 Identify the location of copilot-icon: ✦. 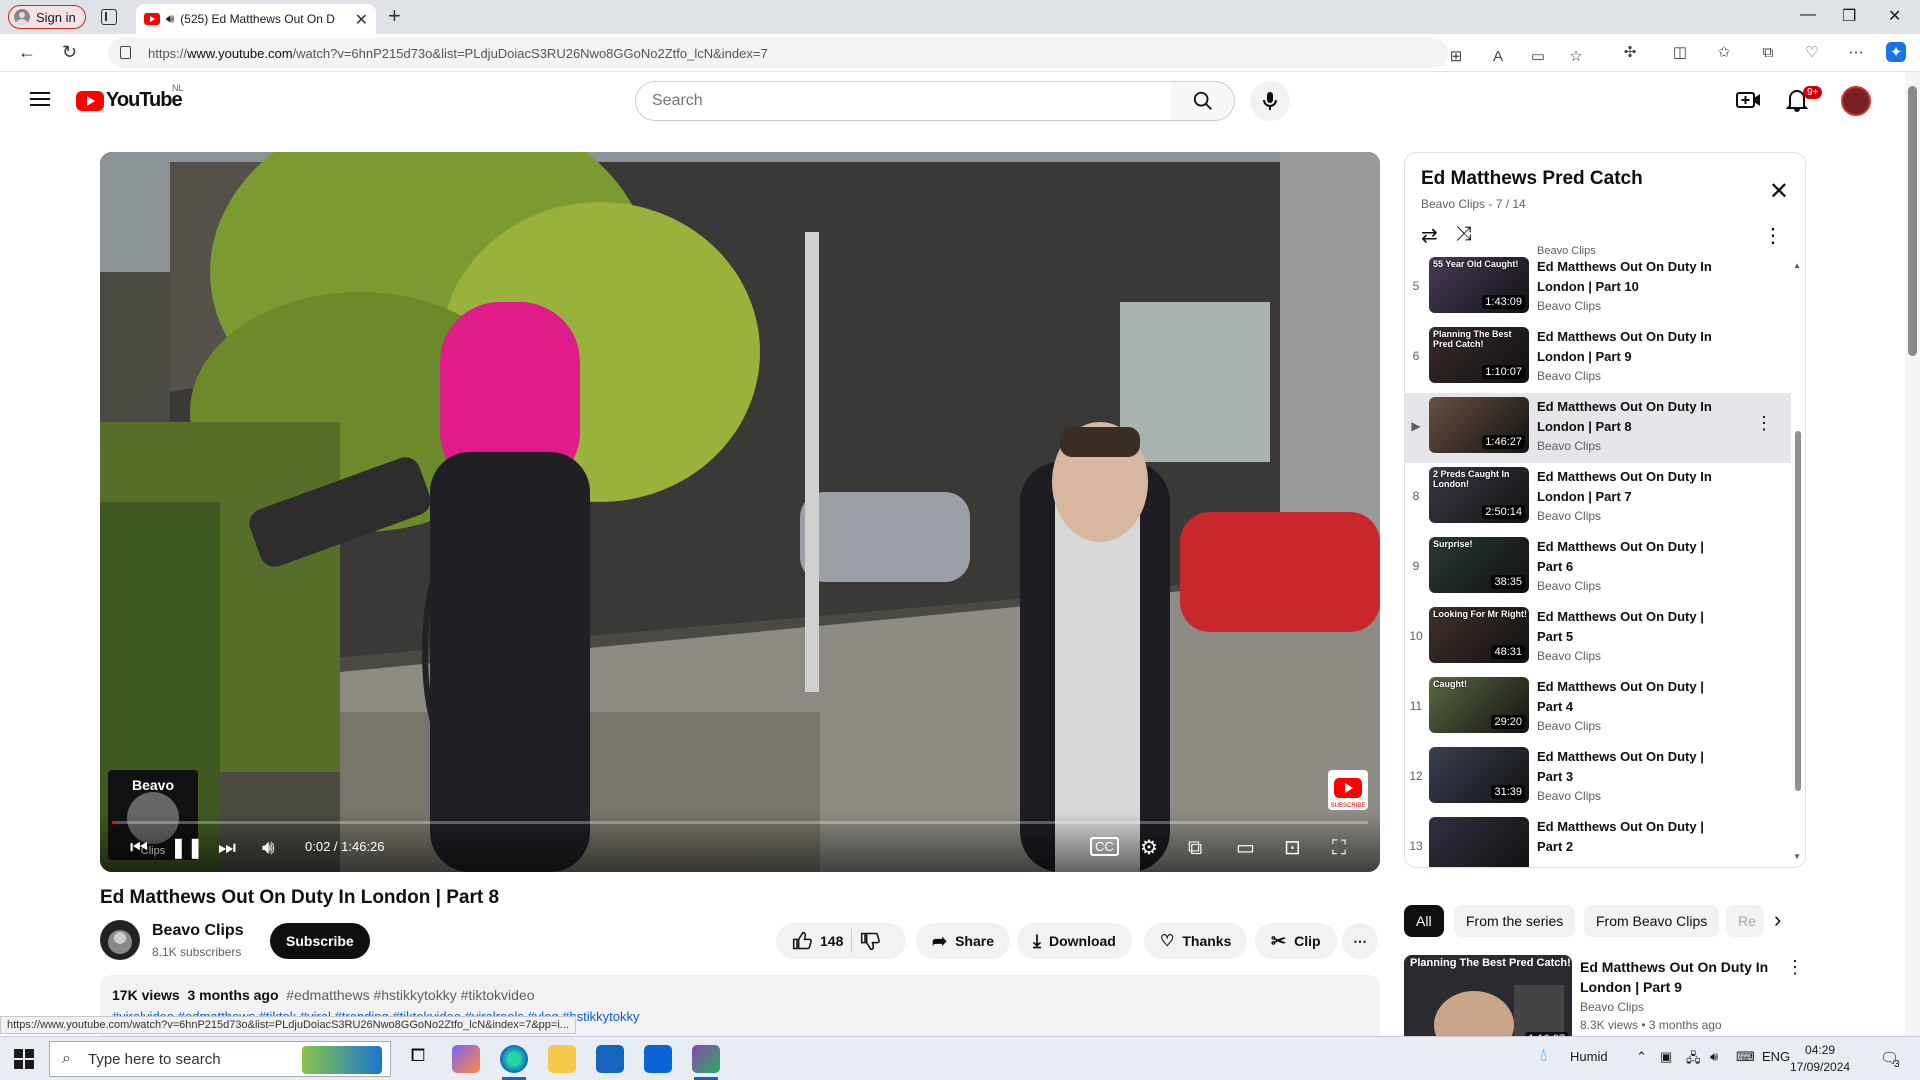
(1896, 52).